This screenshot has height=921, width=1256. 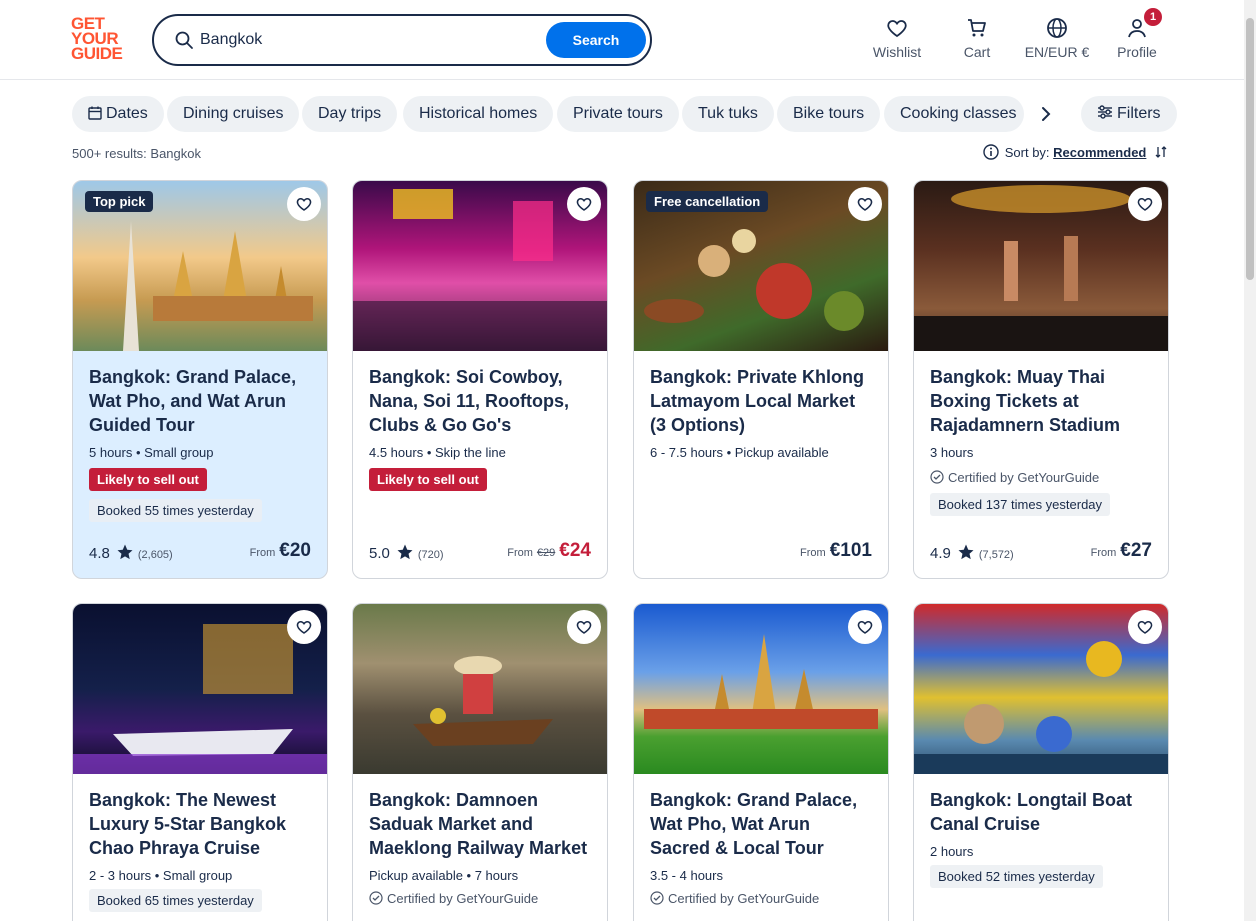 I want to click on chip-dates: Dates, so click(x=118, y=114).